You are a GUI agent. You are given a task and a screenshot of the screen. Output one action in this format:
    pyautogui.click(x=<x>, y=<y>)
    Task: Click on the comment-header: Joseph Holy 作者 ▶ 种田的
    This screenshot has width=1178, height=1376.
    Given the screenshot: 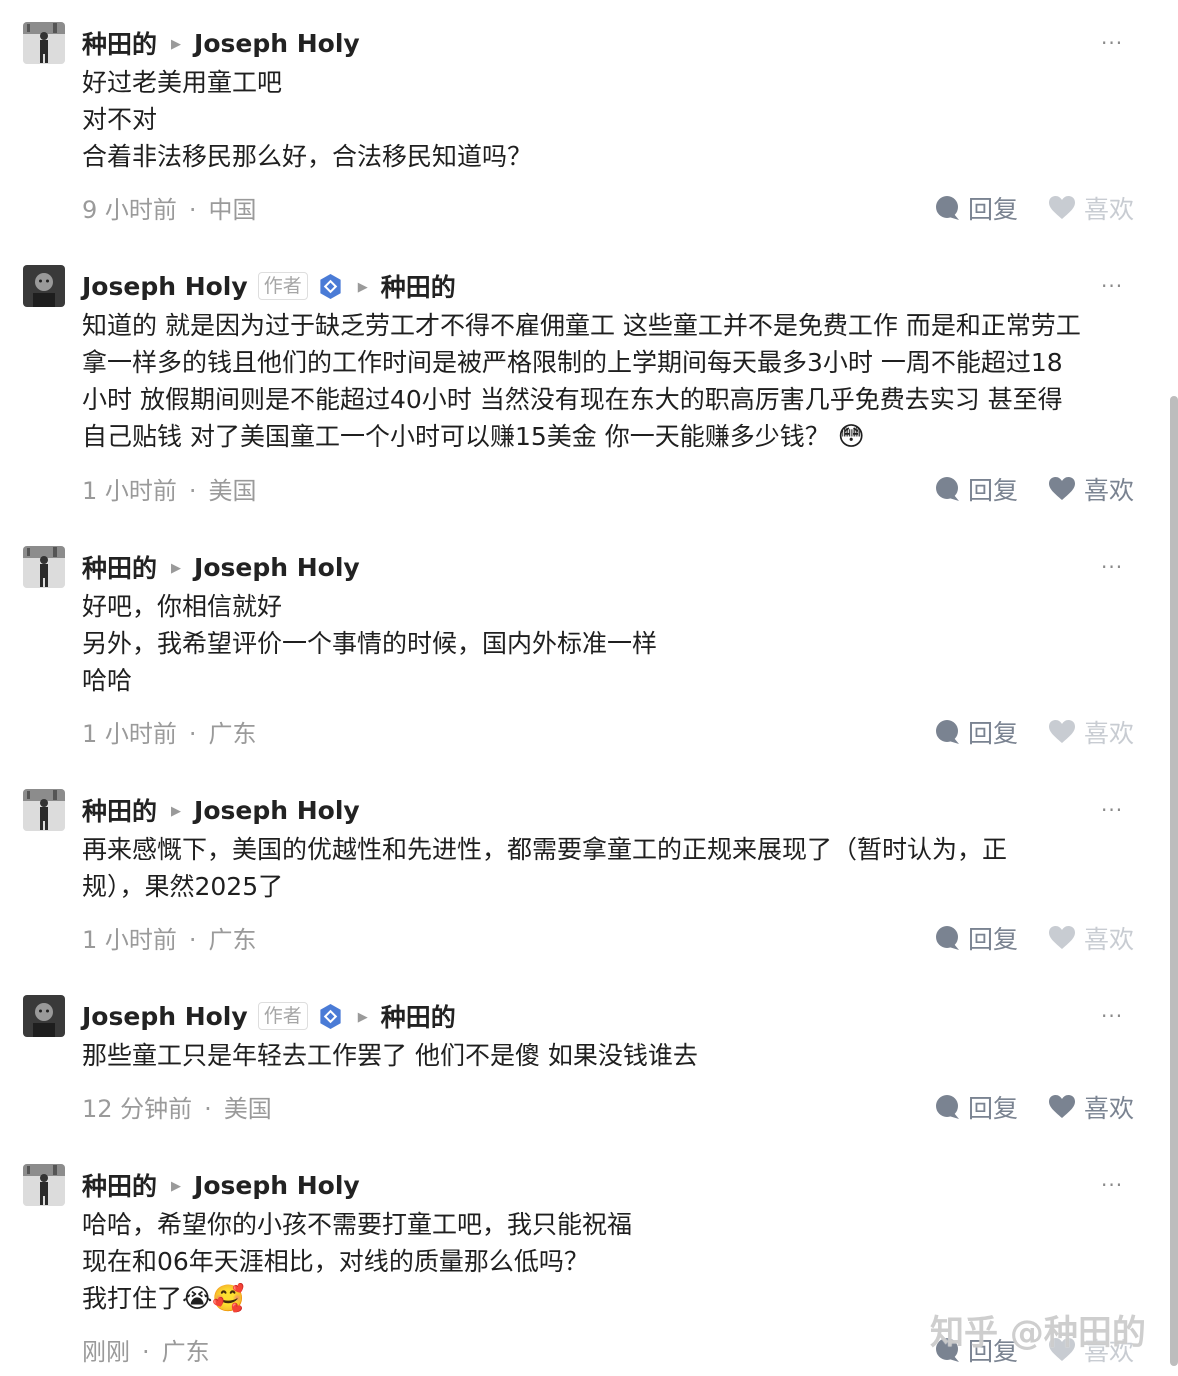 What is the action you would take?
    pyautogui.click(x=269, y=1016)
    